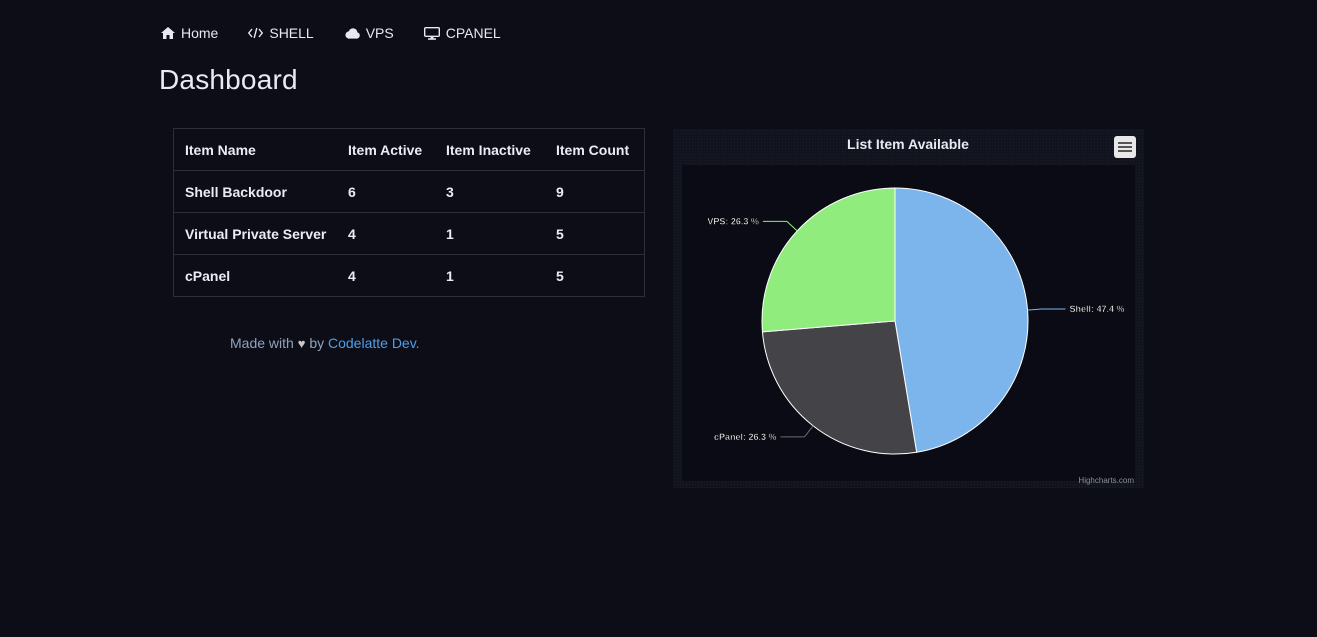  I want to click on chart-menu-button, so click(1125, 147).